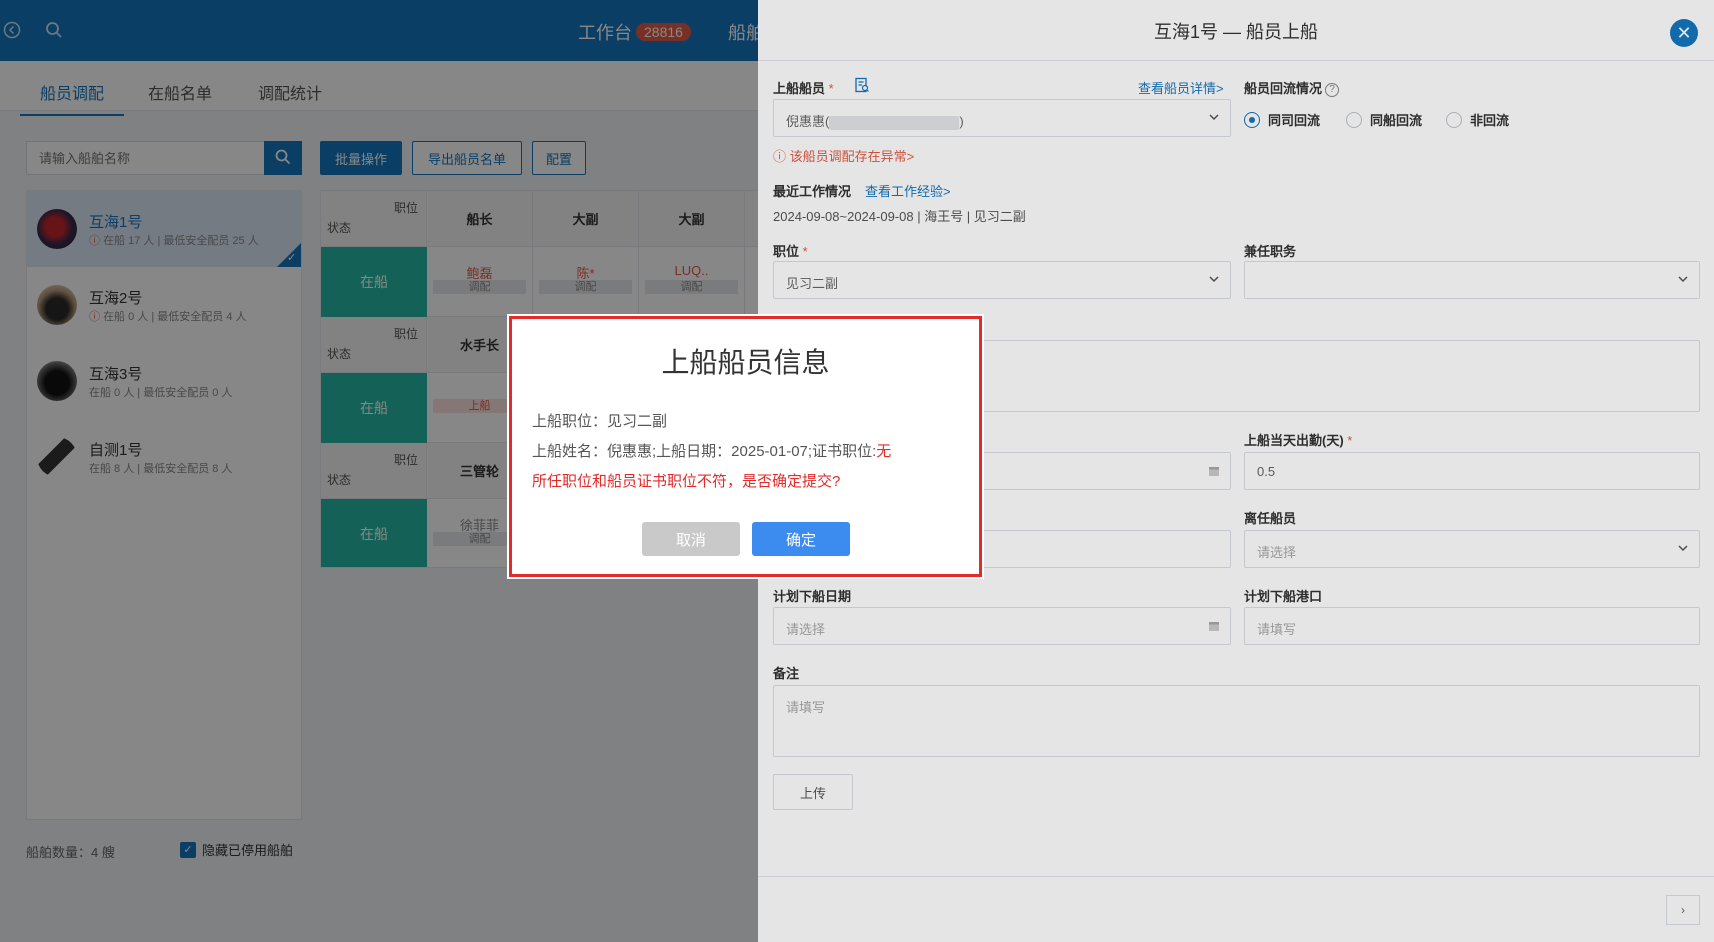 This screenshot has height=942, width=1714. What do you see at coordinates (884, 451) in the screenshot?
I see `dialog-cert-none: 无` at bounding box center [884, 451].